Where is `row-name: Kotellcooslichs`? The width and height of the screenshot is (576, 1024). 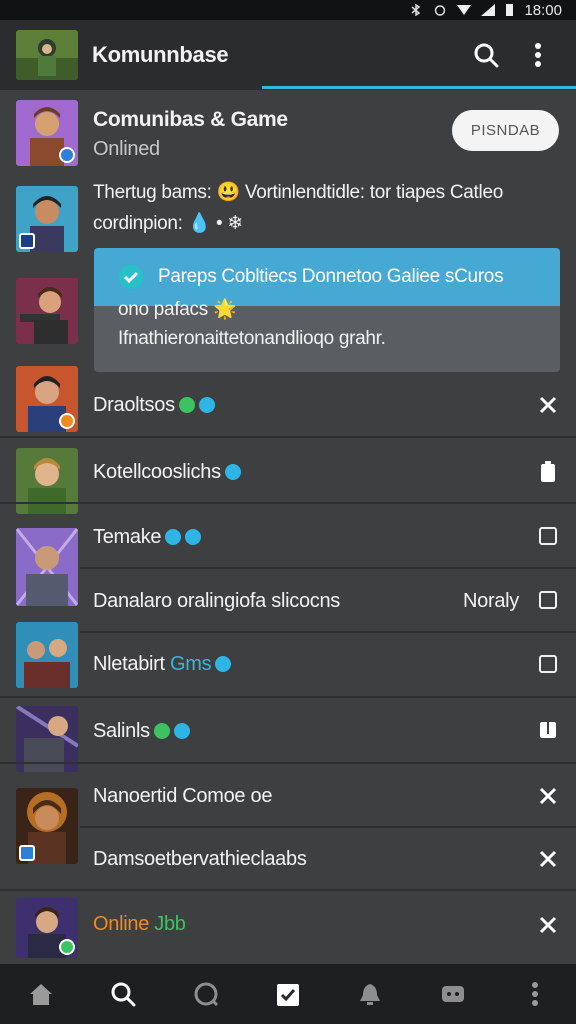 row-name: Kotellcooslichs is located at coordinates (167, 472).